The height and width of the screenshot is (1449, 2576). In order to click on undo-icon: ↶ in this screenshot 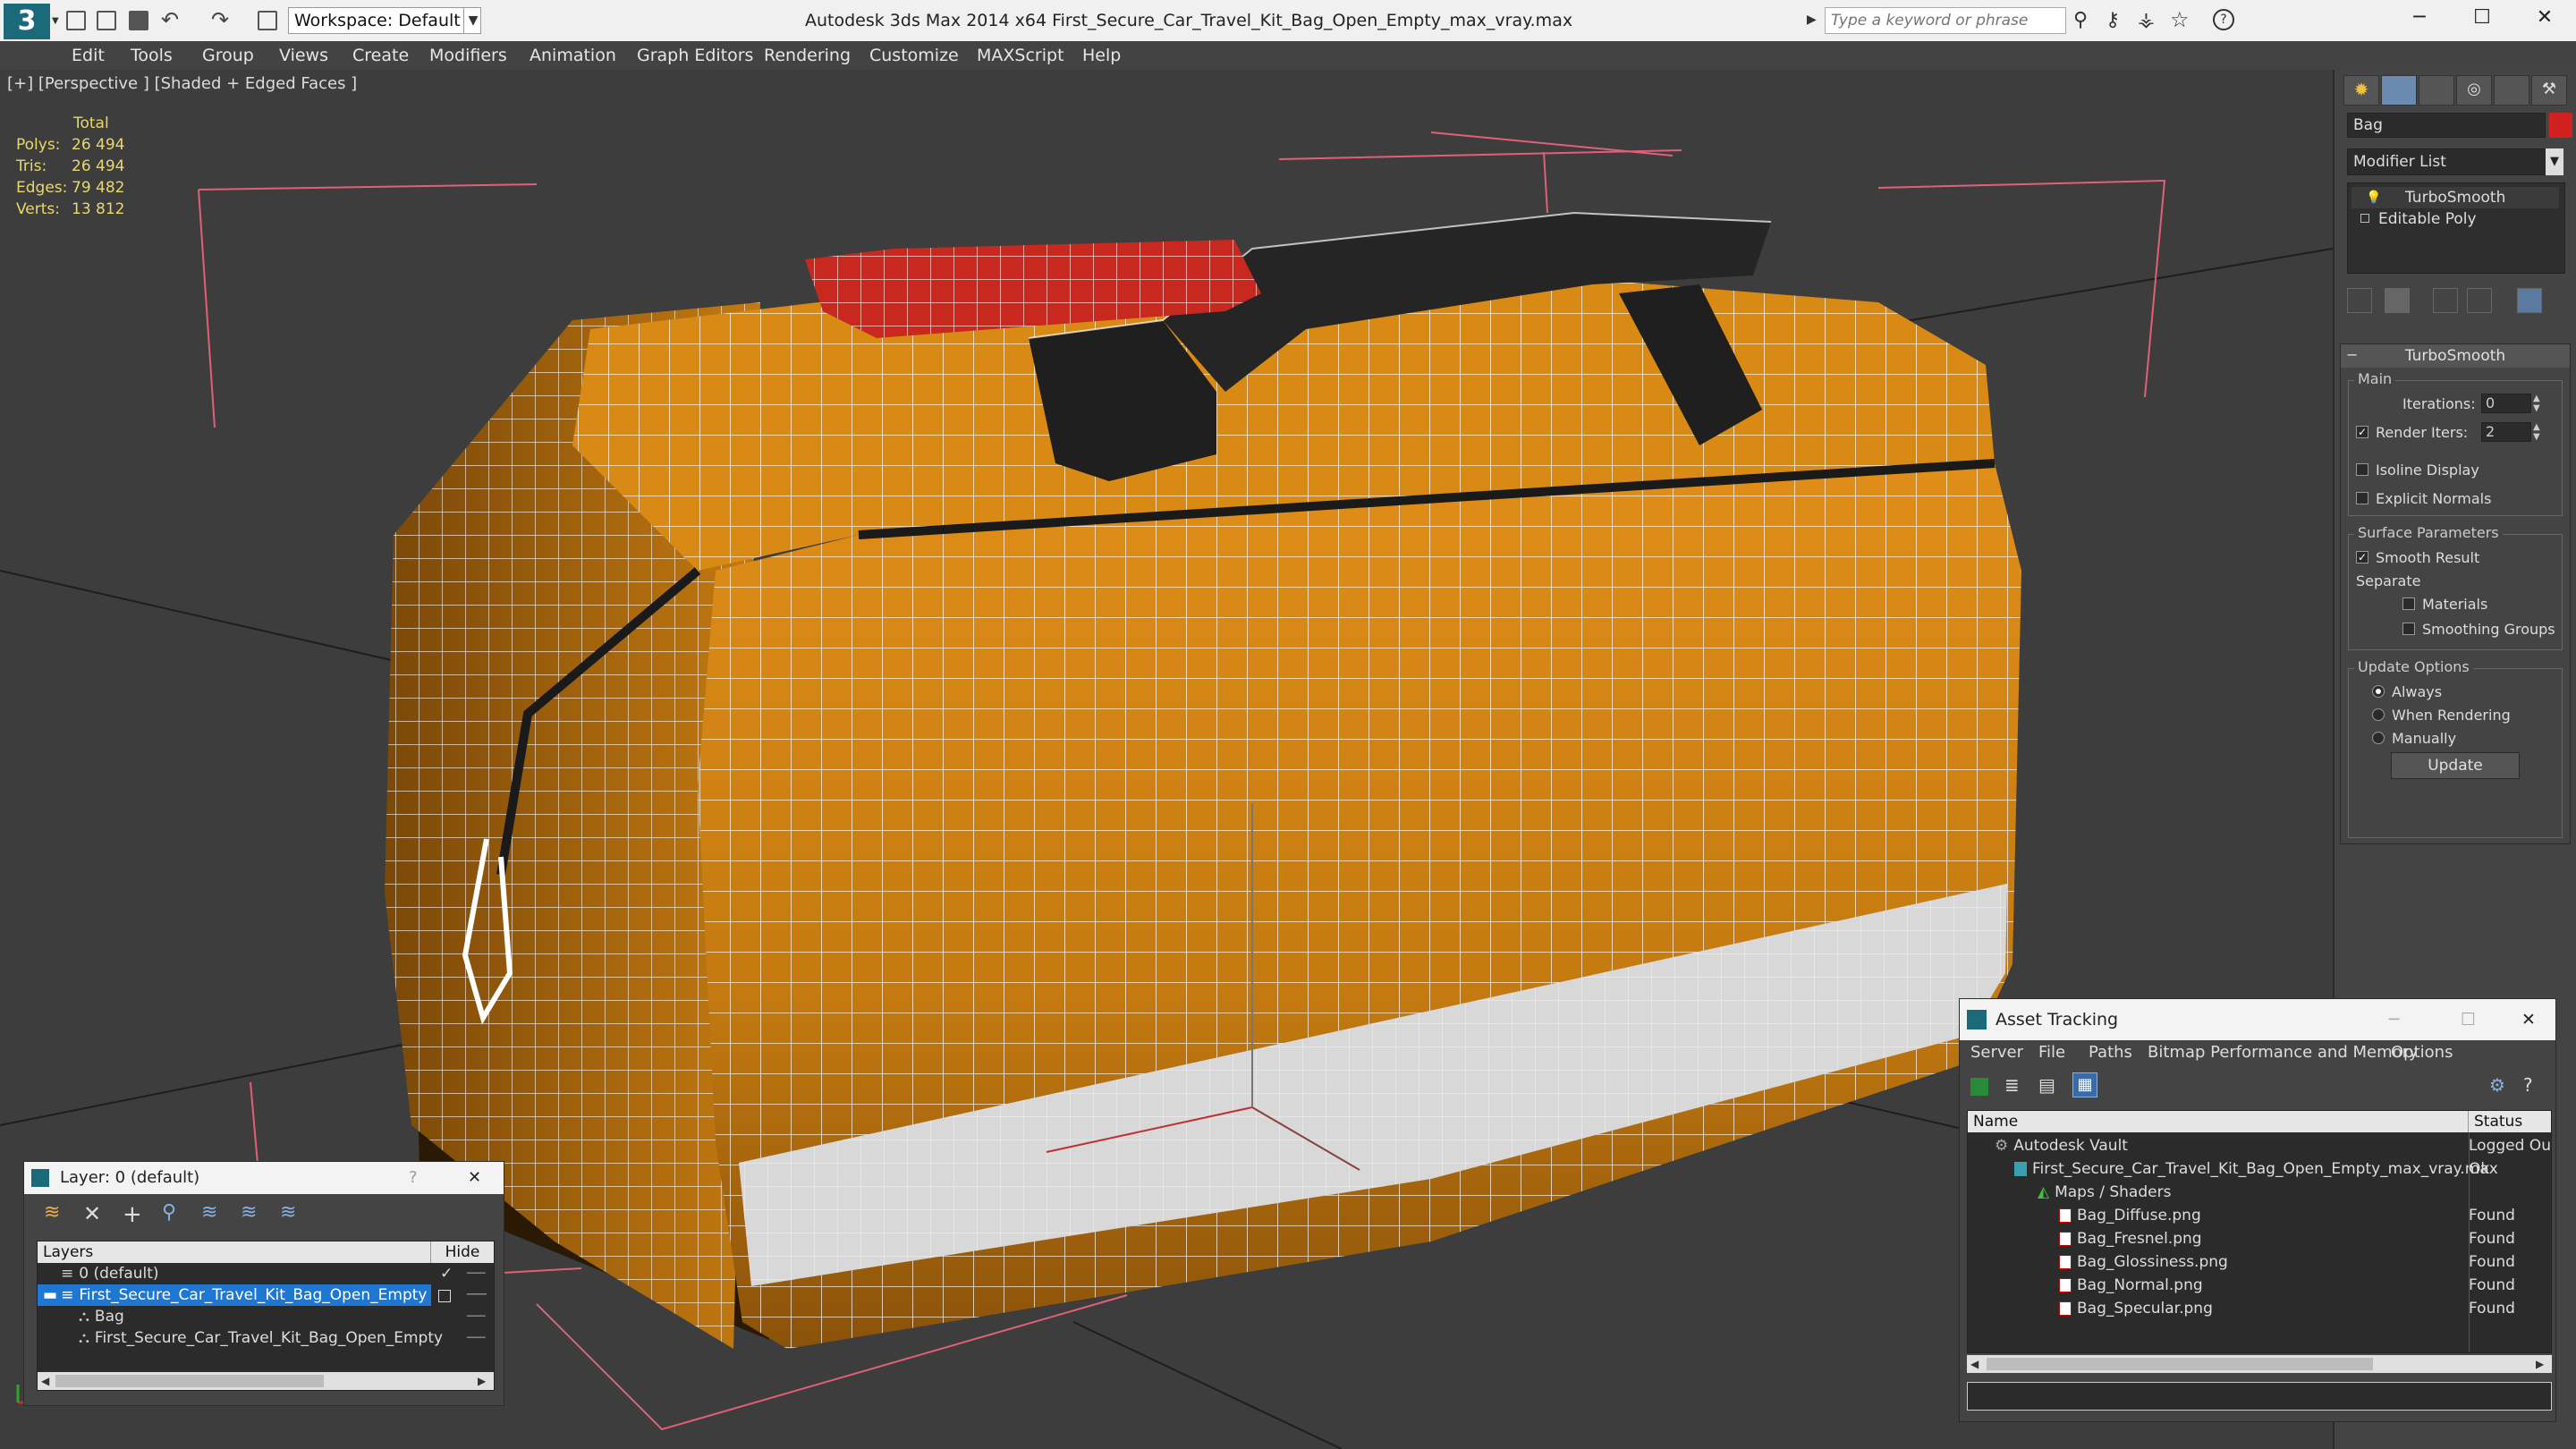, I will do `click(170, 19)`.